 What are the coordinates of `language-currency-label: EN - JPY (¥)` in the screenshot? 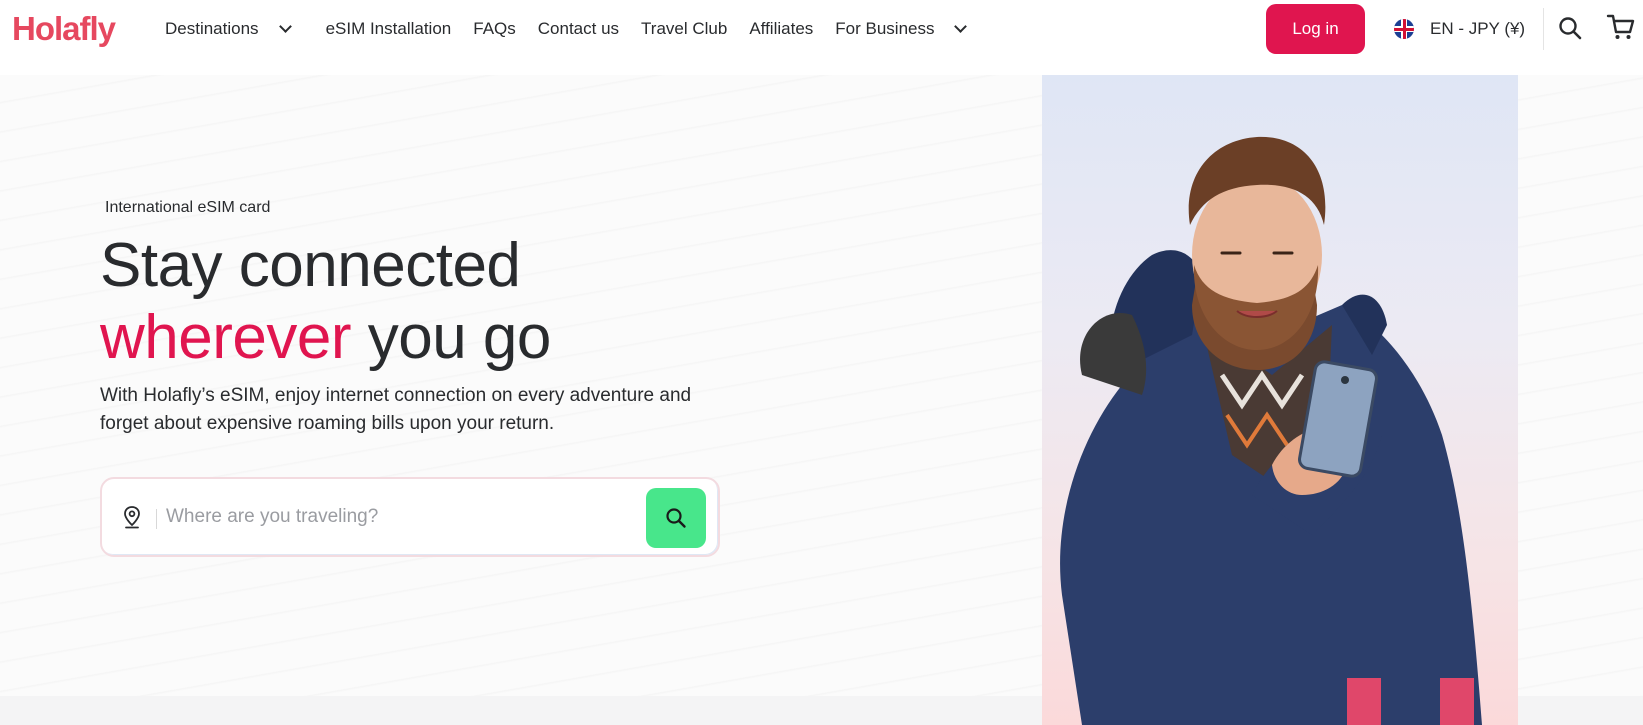 It's located at (1478, 28).